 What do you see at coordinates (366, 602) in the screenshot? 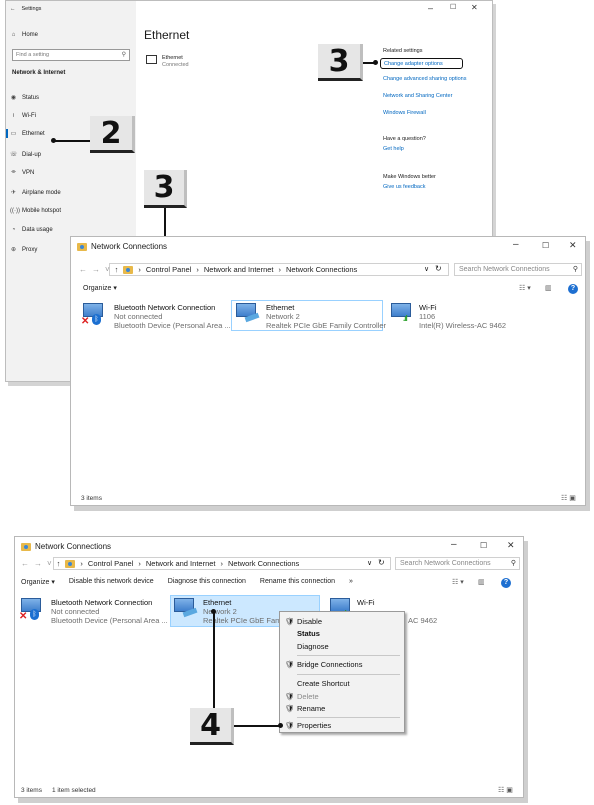
I see `list-item-wifi: Wi-Fi` at bounding box center [366, 602].